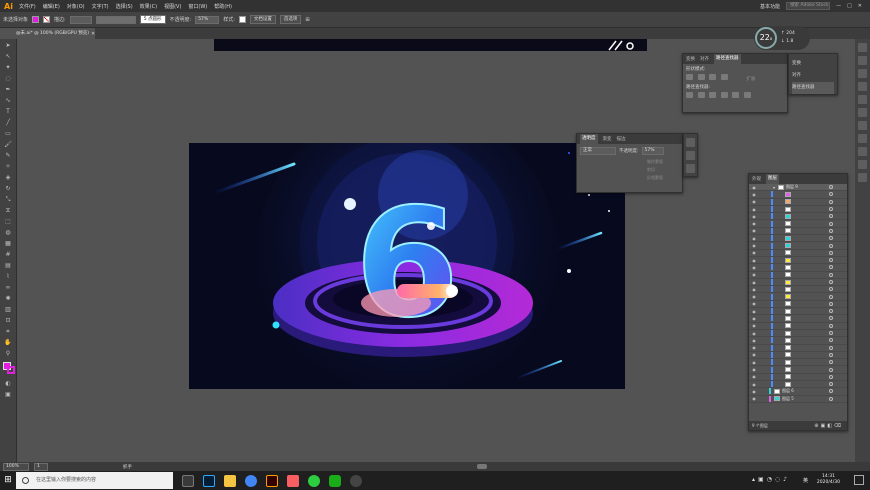 The width and height of the screenshot is (870, 490). What do you see at coordinates (862, 60) in the screenshot?
I see `properties-icon` at bounding box center [862, 60].